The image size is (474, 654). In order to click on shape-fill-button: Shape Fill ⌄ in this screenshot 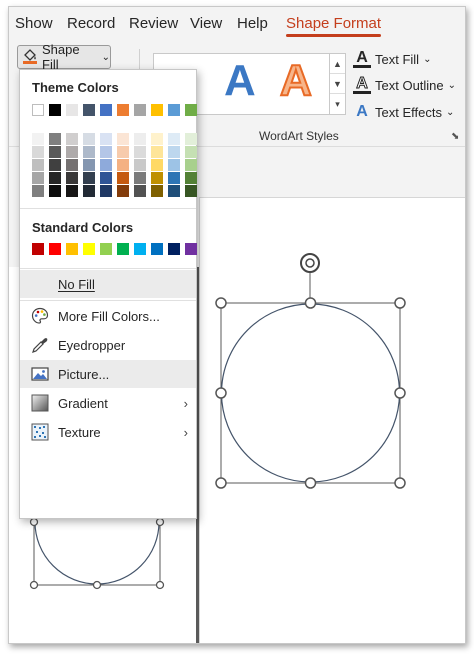, I will do `click(64, 57)`.